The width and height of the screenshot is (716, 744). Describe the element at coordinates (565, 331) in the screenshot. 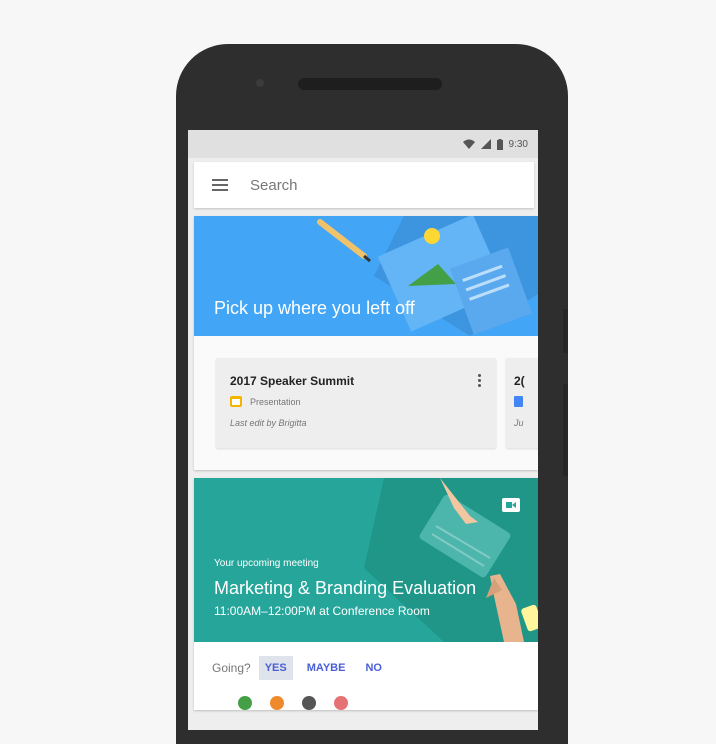

I see `power-button` at that location.